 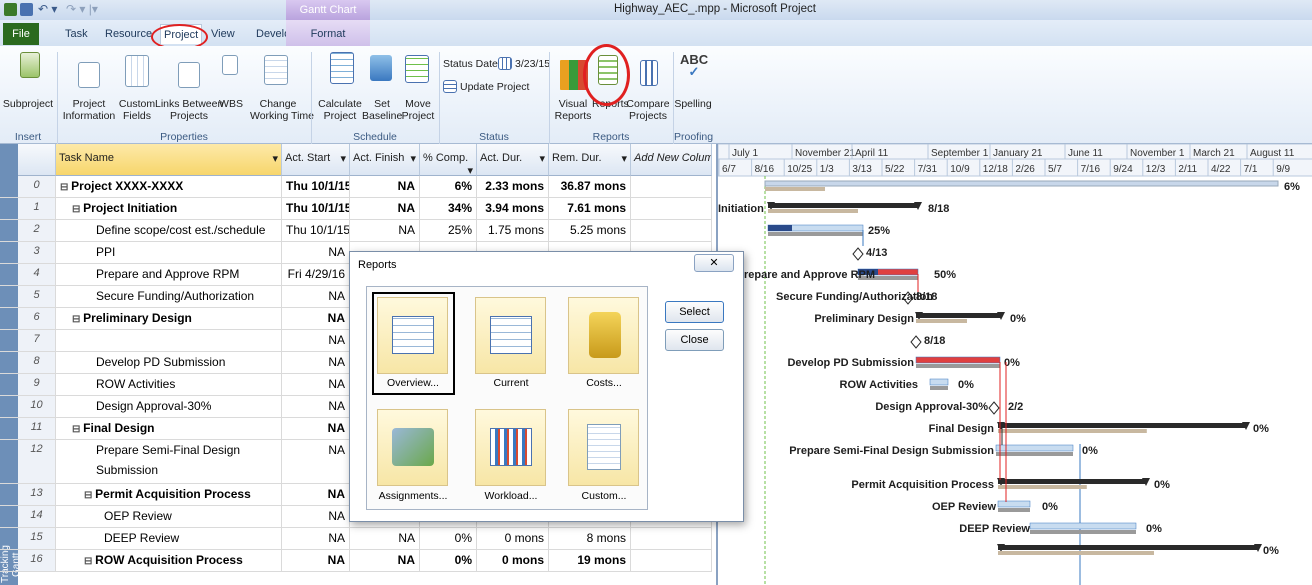 What do you see at coordinates (37, 516) in the screenshot?
I see `cell-id: 14` at bounding box center [37, 516].